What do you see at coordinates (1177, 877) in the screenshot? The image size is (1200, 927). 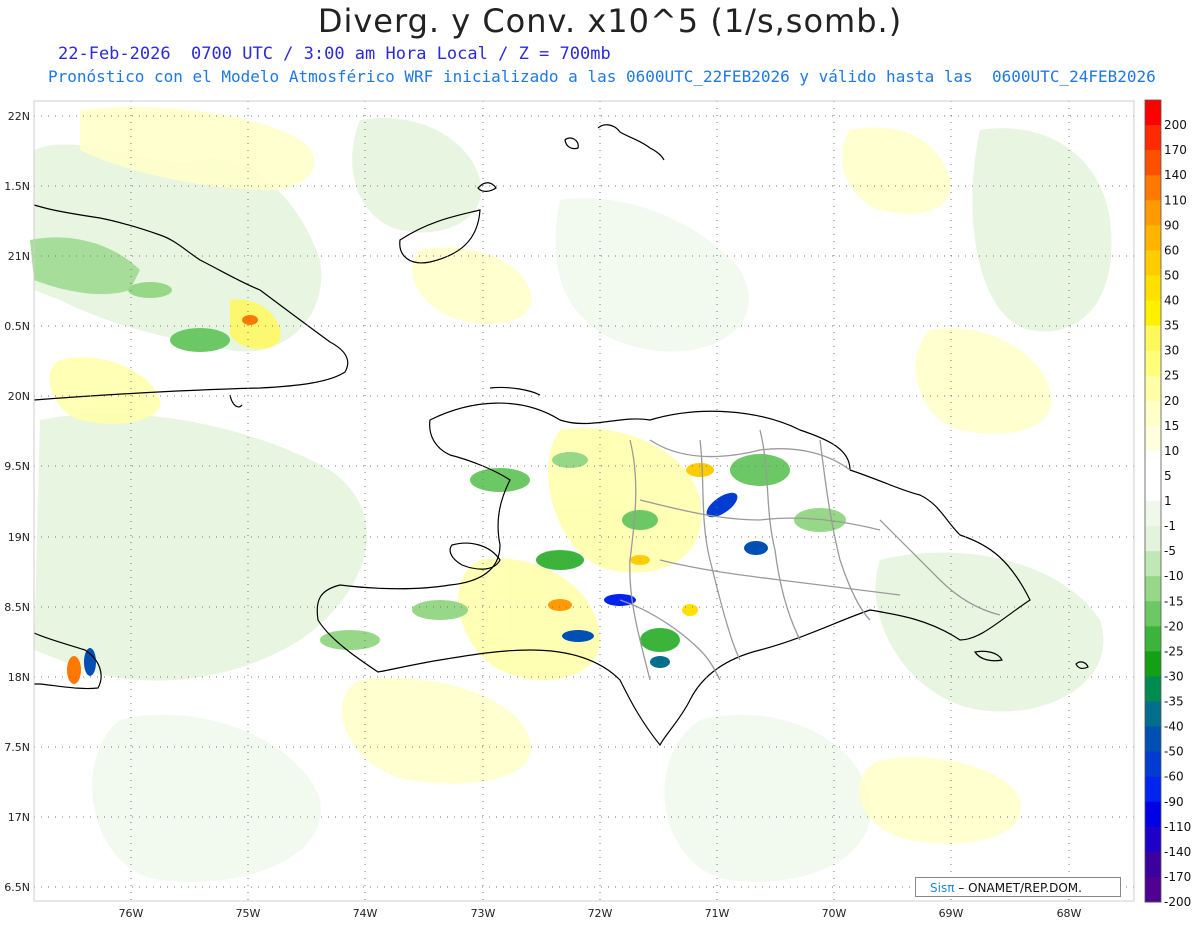 I see `colorbar-label: -170` at bounding box center [1177, 877].